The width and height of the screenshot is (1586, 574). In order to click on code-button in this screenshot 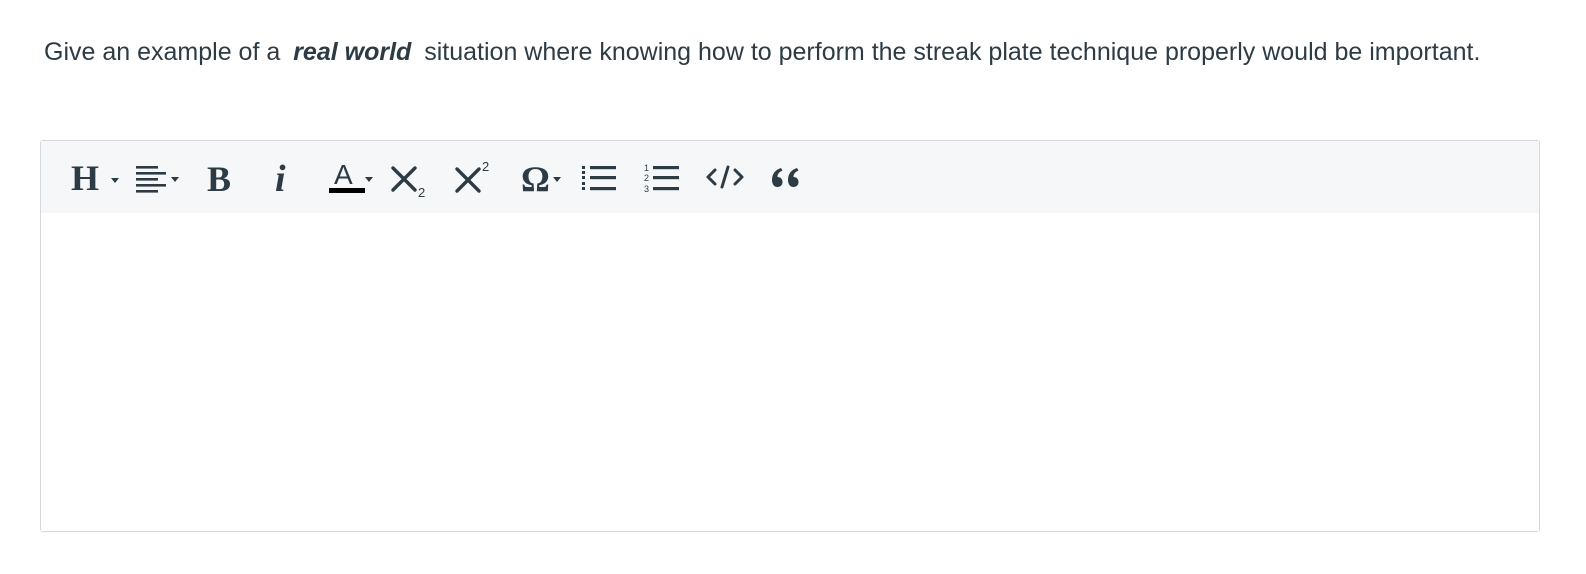, I will do `click(725, 177)`.